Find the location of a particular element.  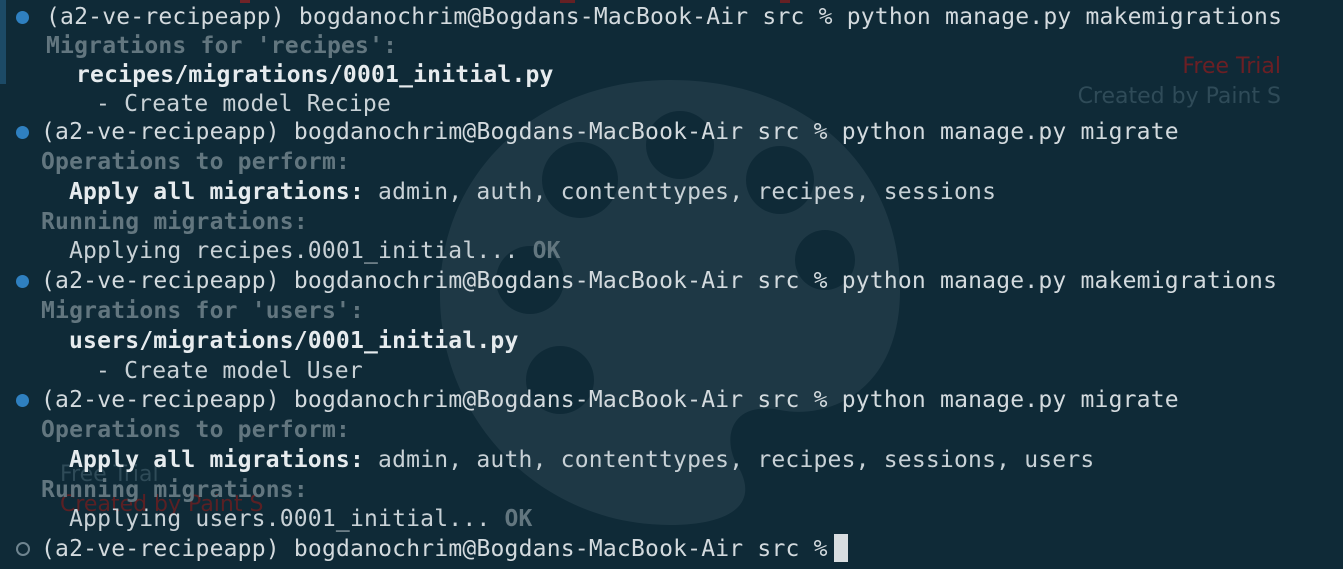

left-accent-bar is located at coordinates (3, 42).